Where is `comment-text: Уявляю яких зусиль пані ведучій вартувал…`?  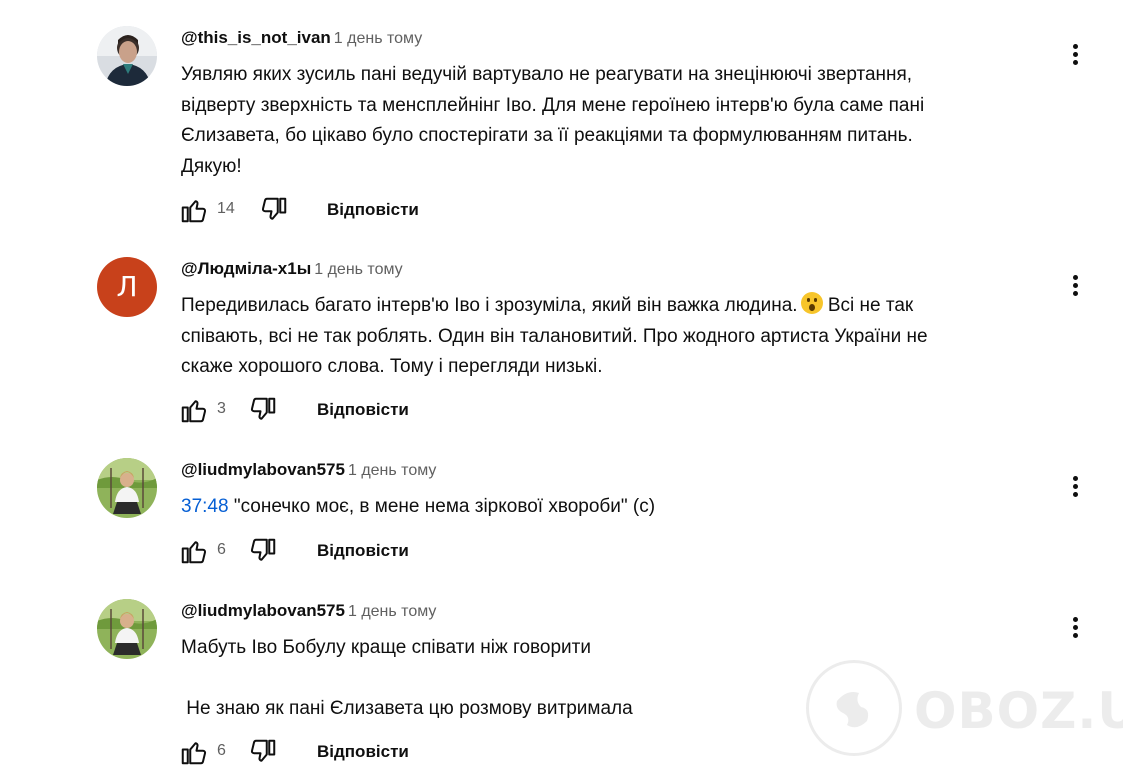
comment-text: Уявляю яких зусиль пані ведучій вартувал… is located at coordinates (552, 121).